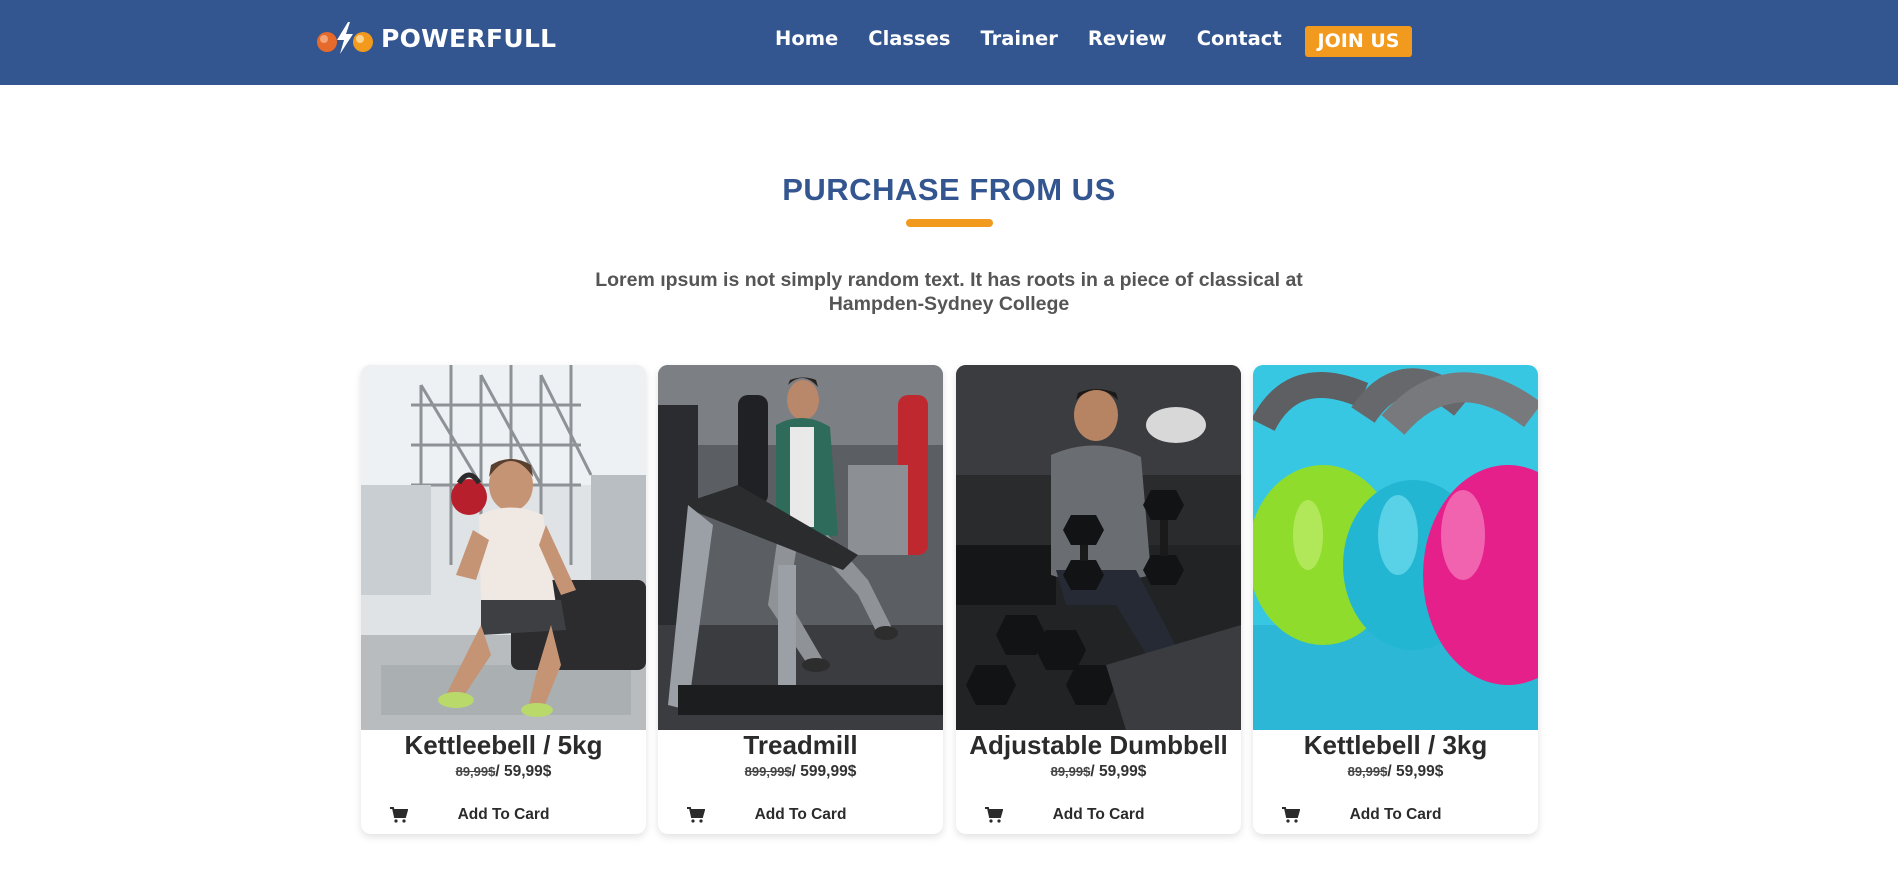 Image resolution: width=1898 pixels, height=870 pixels. Describe the element at coordinates (1358, 41) in the screenshot. I see `join-us-button: JOIN US` at that location.